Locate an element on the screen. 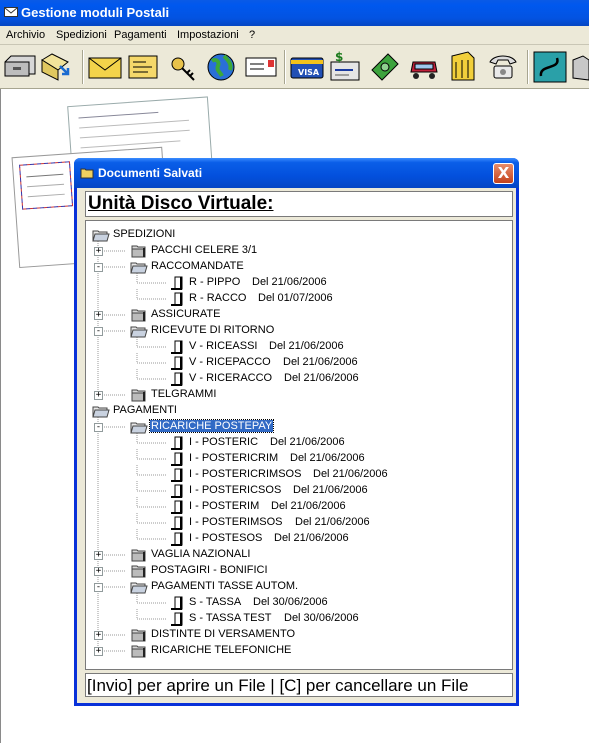 Image resolution: width=589 pixels, height=743 pixels. tree-item-label: V - RICEASSI is located at coordinates (223, 346).